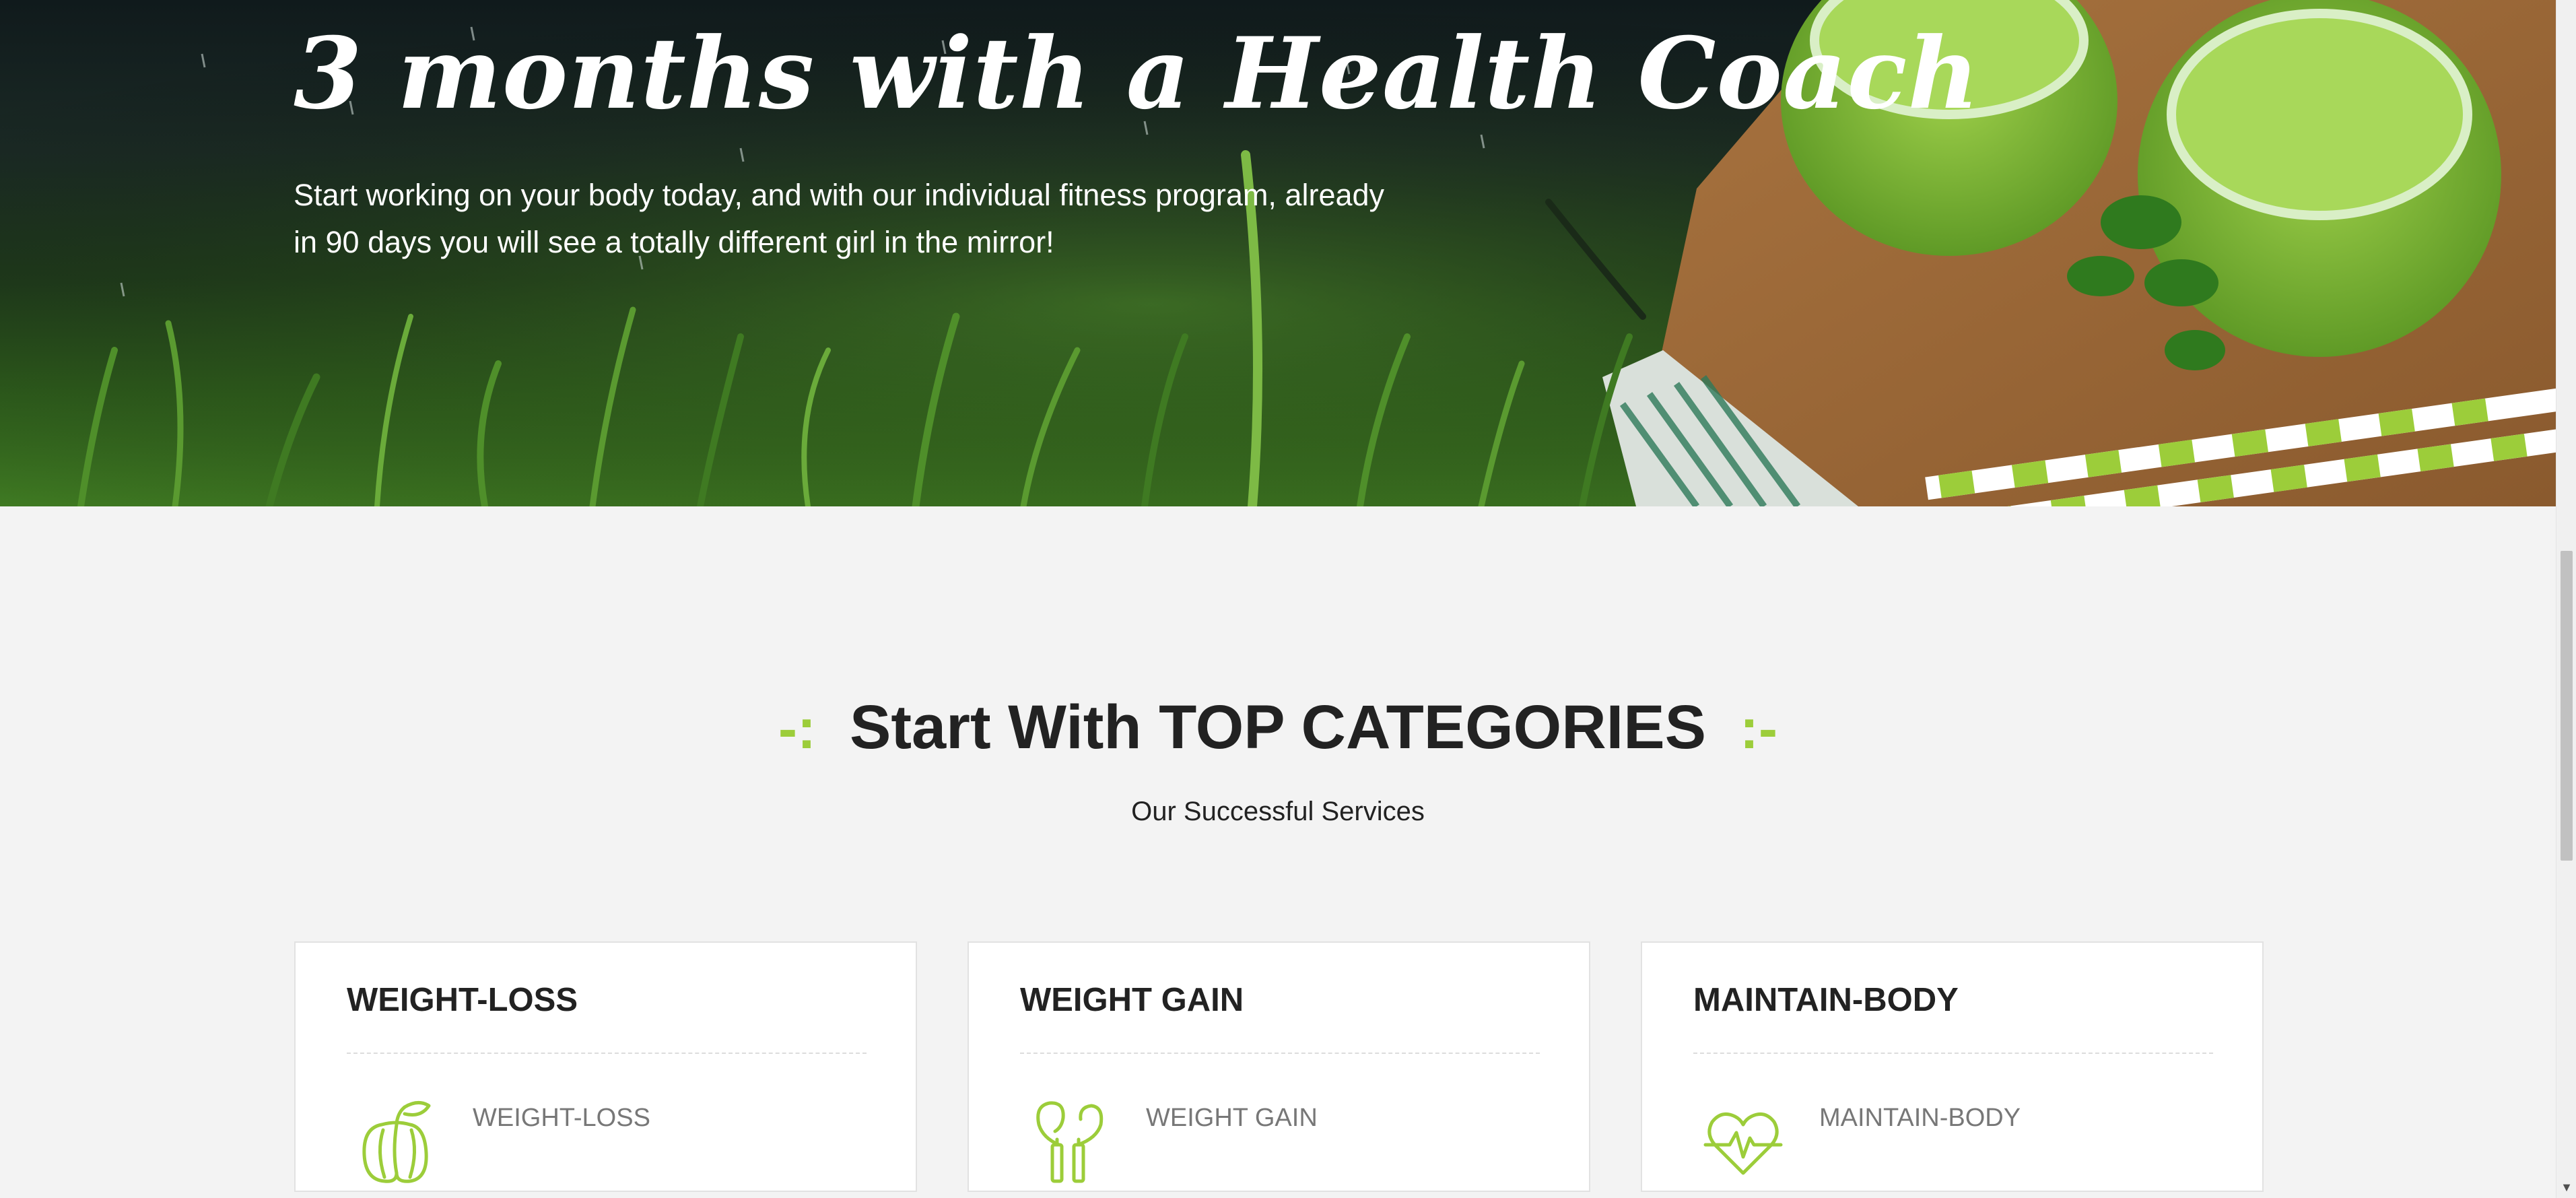 This screenshot has height=1198, width=2576. Describe the element at coordinates (1758, 728) in the screenshot. I see `title-decoration-right: :-` at that location.